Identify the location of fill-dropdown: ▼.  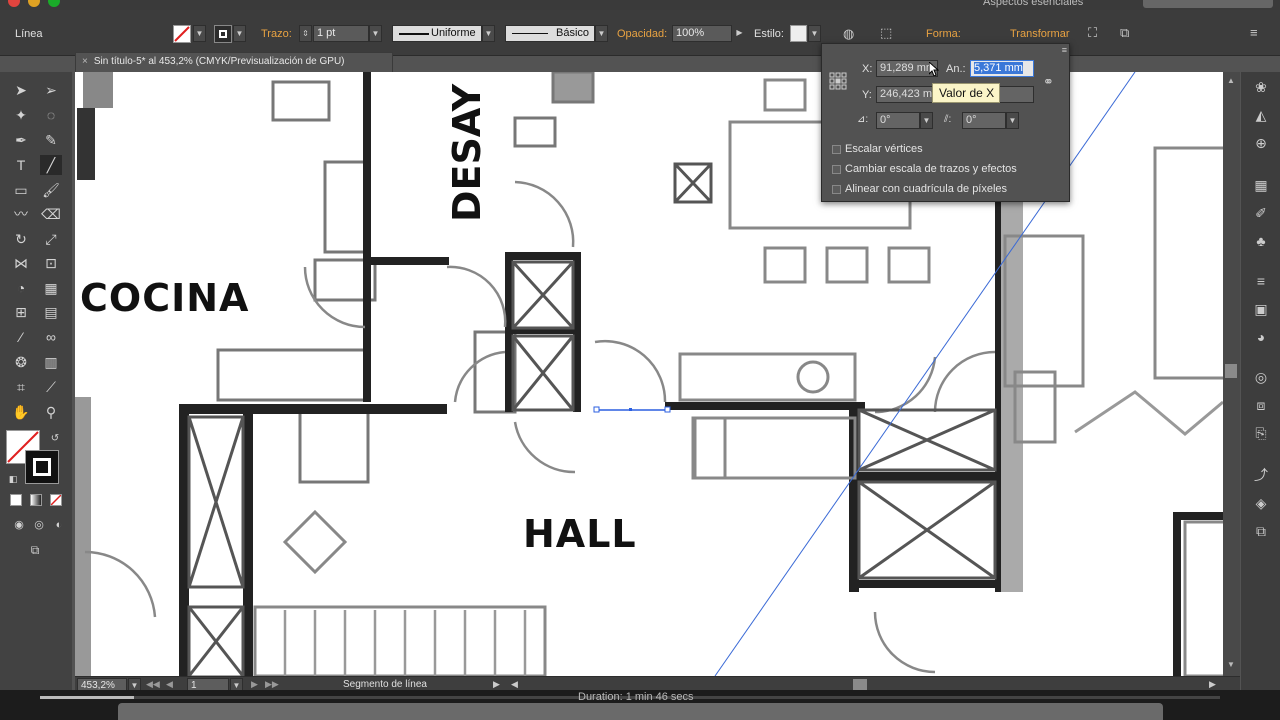
(199, 33).